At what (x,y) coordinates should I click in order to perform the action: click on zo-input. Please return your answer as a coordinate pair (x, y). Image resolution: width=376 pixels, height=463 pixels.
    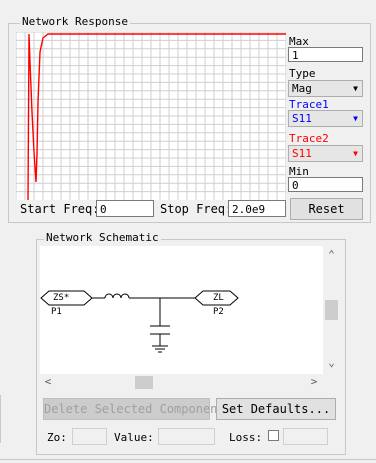
    Looking at the image, I should click on (89, 436).